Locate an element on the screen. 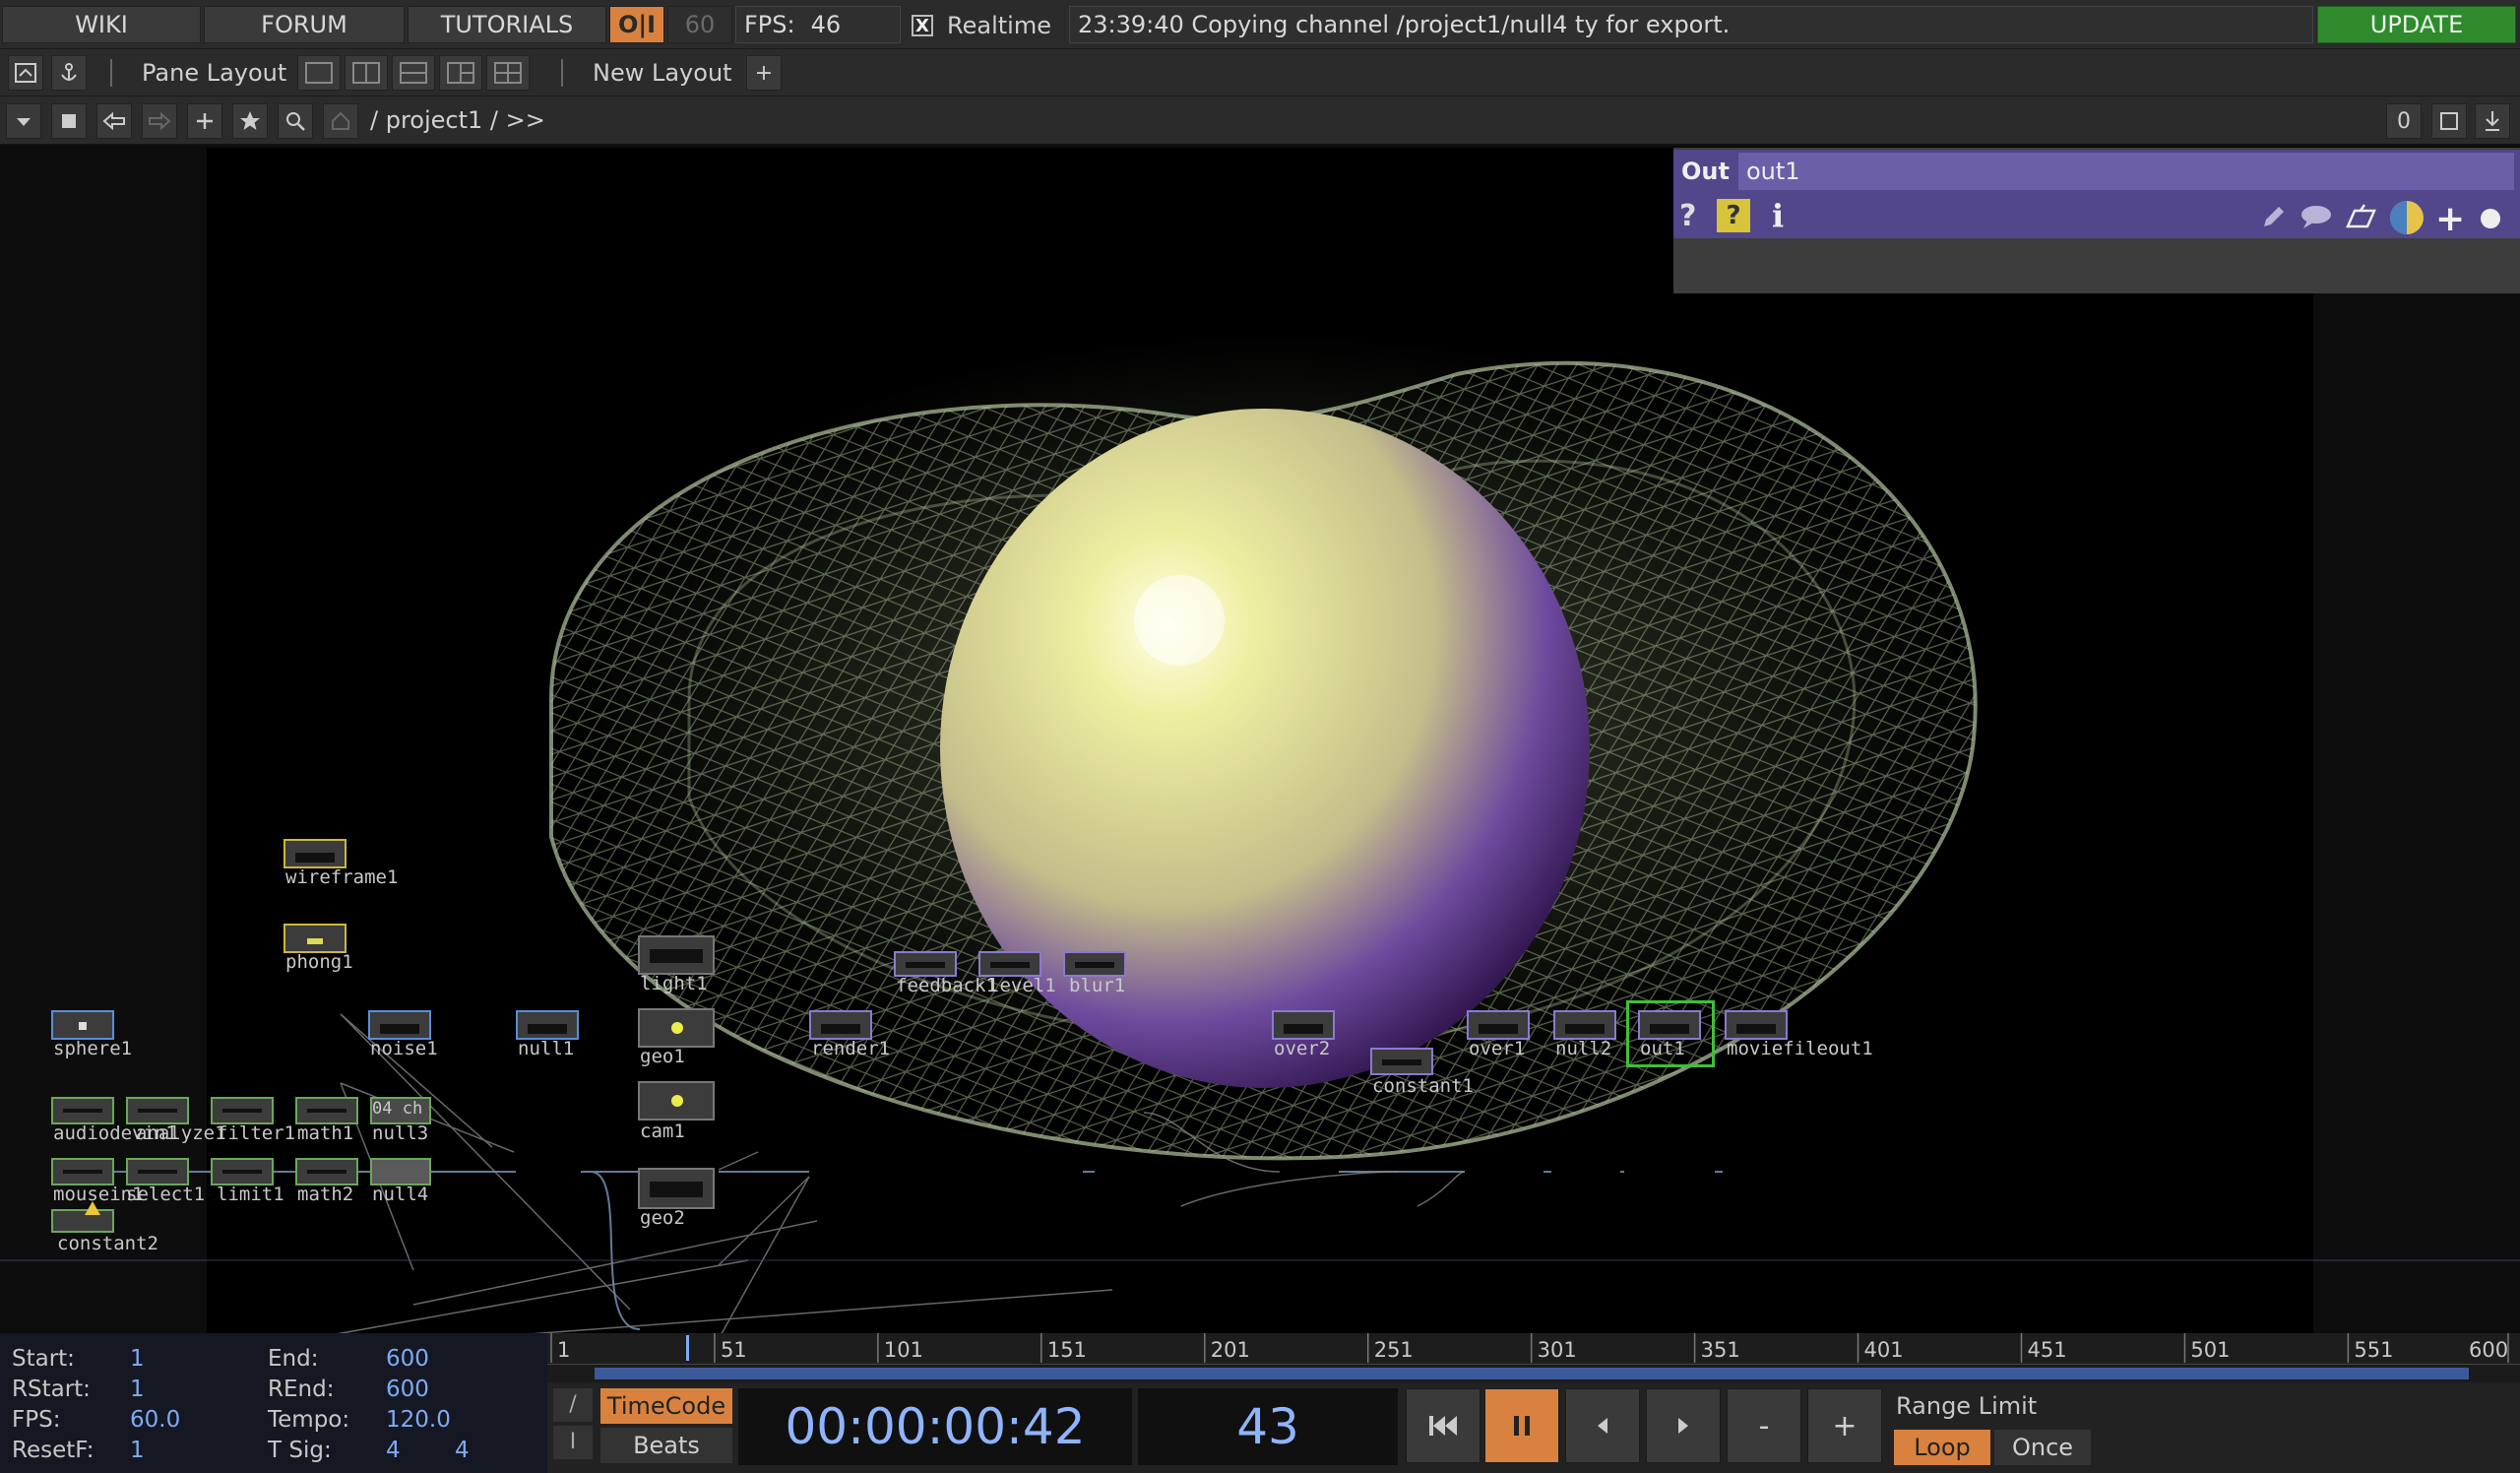 The image size is (2520, 1473). ruler-tick-label: 251 is located at coordinates (1394, 1350).